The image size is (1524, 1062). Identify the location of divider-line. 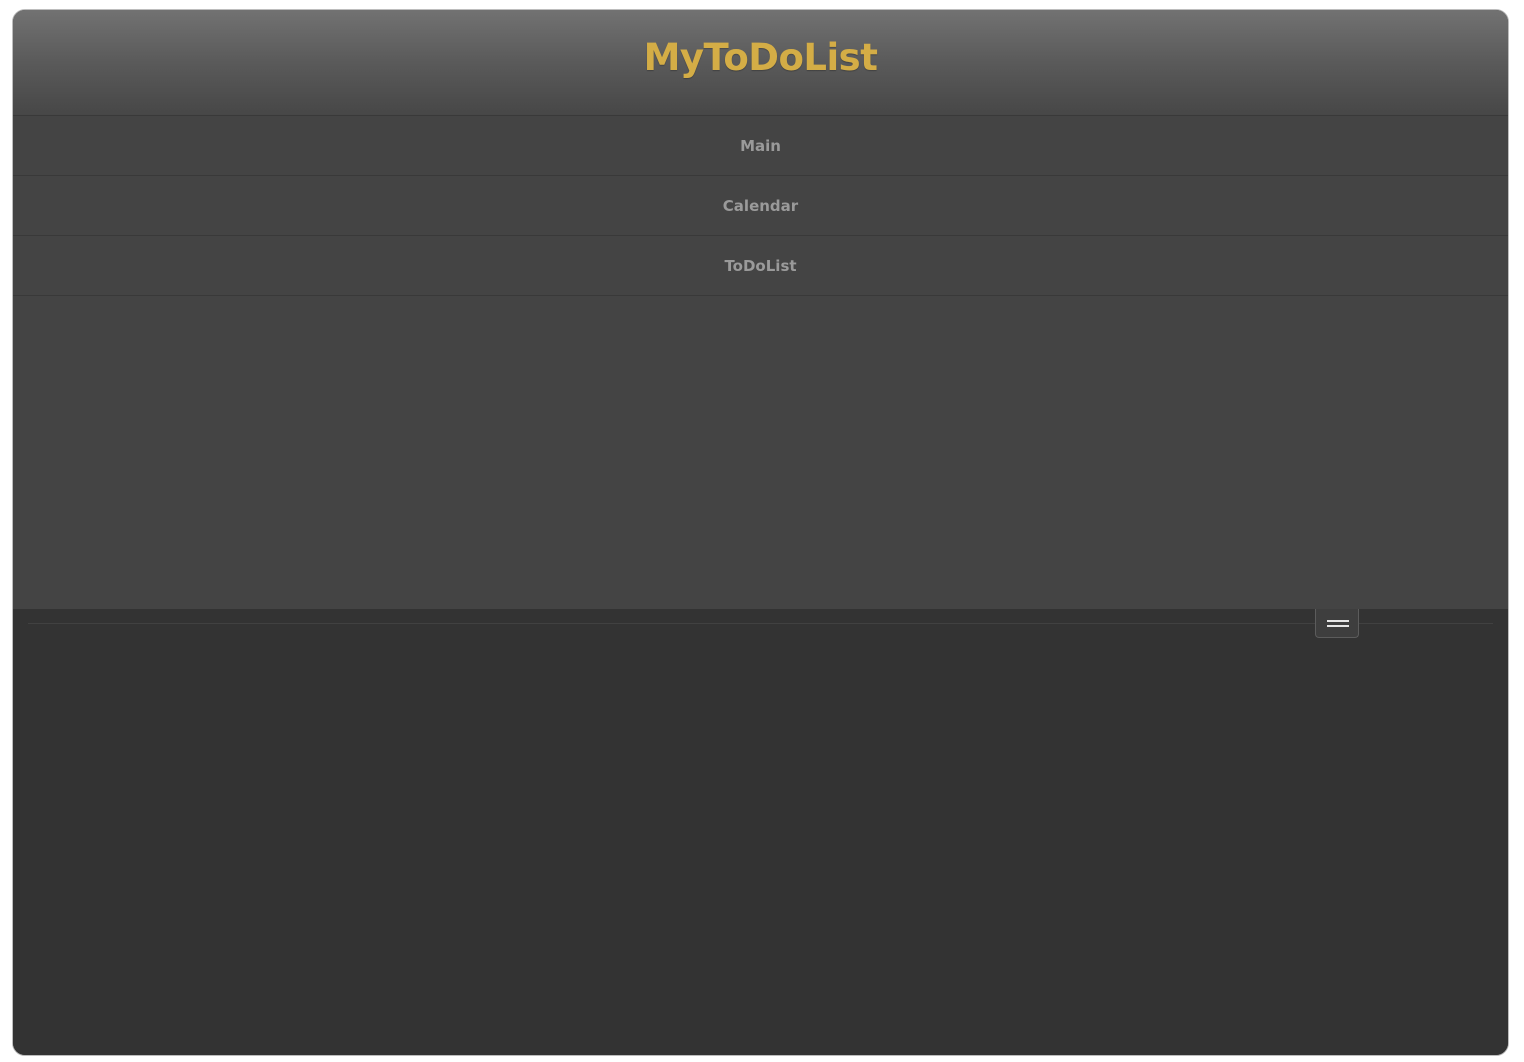
(760, 623).